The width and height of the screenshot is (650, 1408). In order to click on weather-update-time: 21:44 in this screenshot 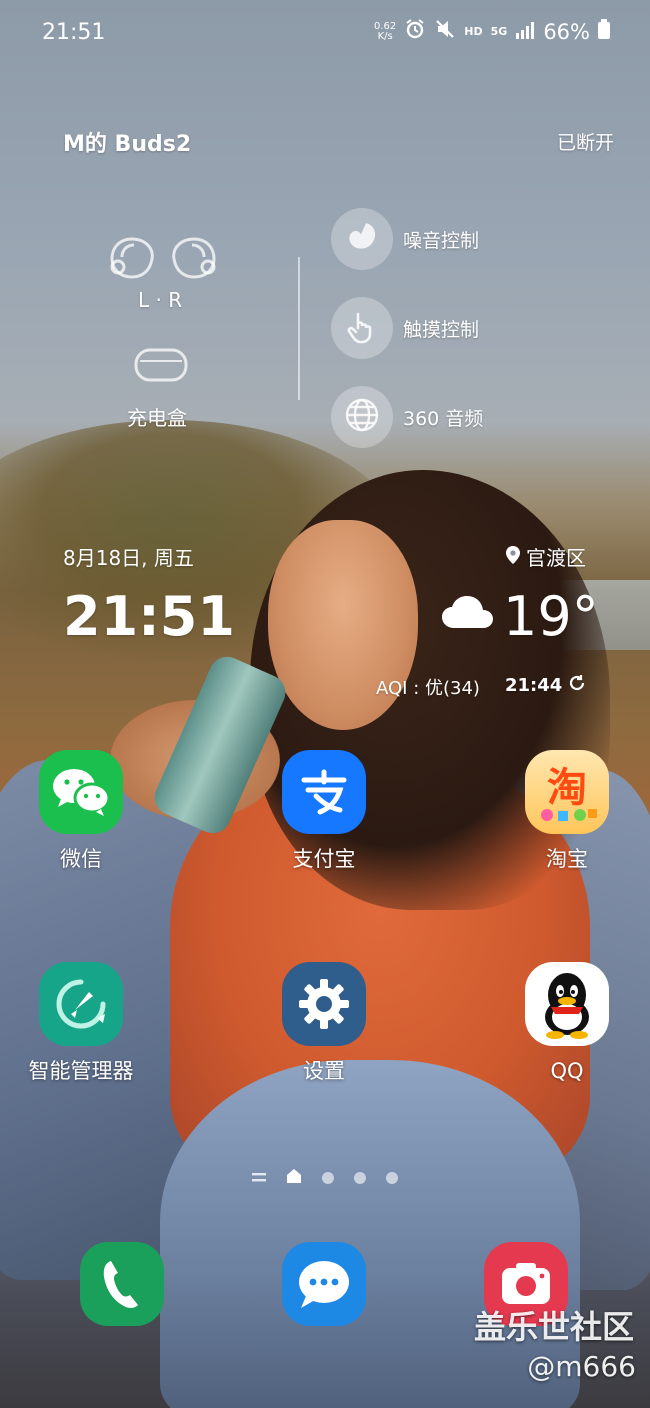, I will do `click(545, 685)`.